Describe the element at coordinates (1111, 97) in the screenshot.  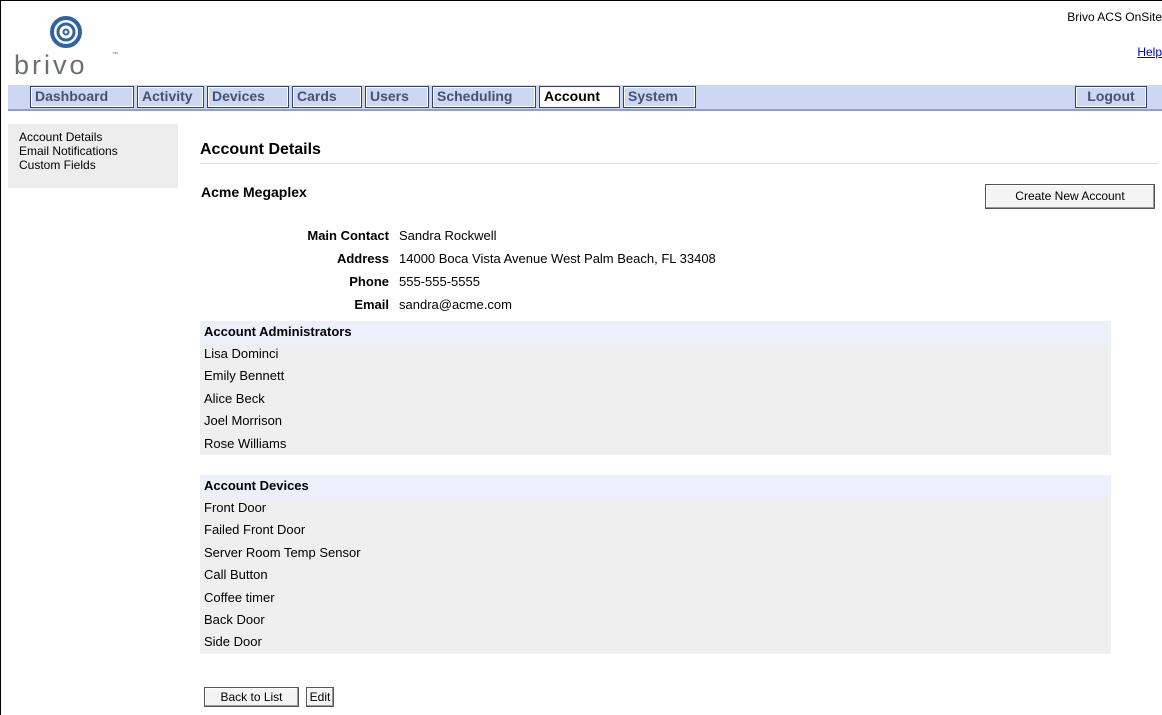
I see `logout-button: Logout` at that location.